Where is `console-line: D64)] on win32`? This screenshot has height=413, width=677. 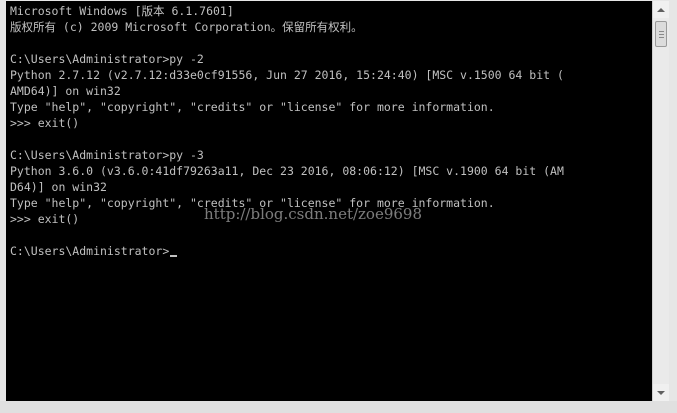 console-line: D64)] on win32 is located at coordinates (58, 187).